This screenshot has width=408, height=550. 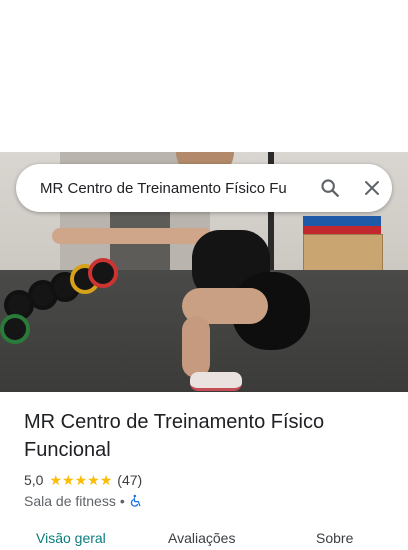 I want to click on search-button, so click(x=330, y=188).